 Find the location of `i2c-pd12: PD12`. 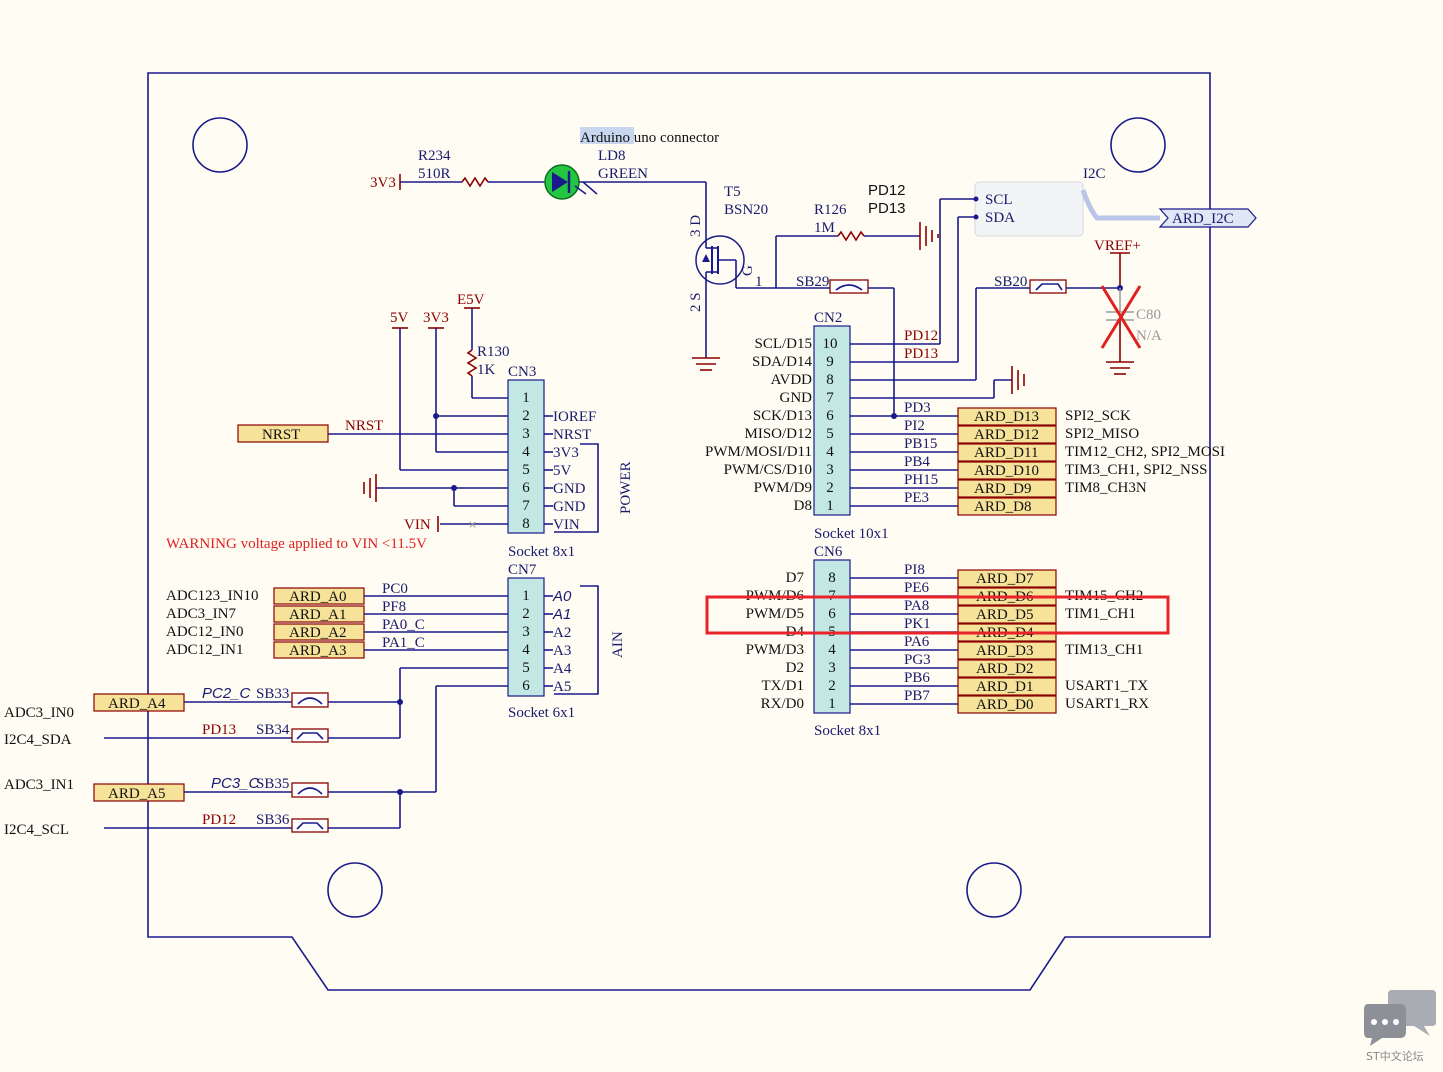

i2c-pd12: PD12 is located at coordinates (887, 190).